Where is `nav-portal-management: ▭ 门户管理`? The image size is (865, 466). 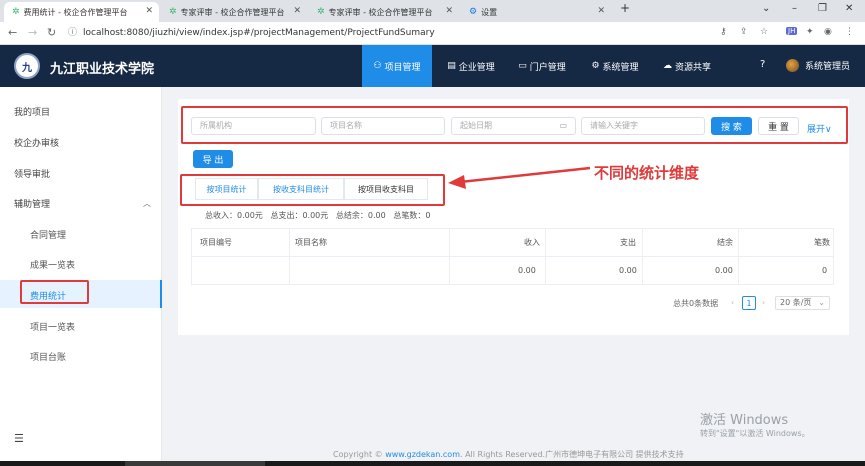 nav-portal-management: ▭ 门户管理 is located at coordinates (542, 66).